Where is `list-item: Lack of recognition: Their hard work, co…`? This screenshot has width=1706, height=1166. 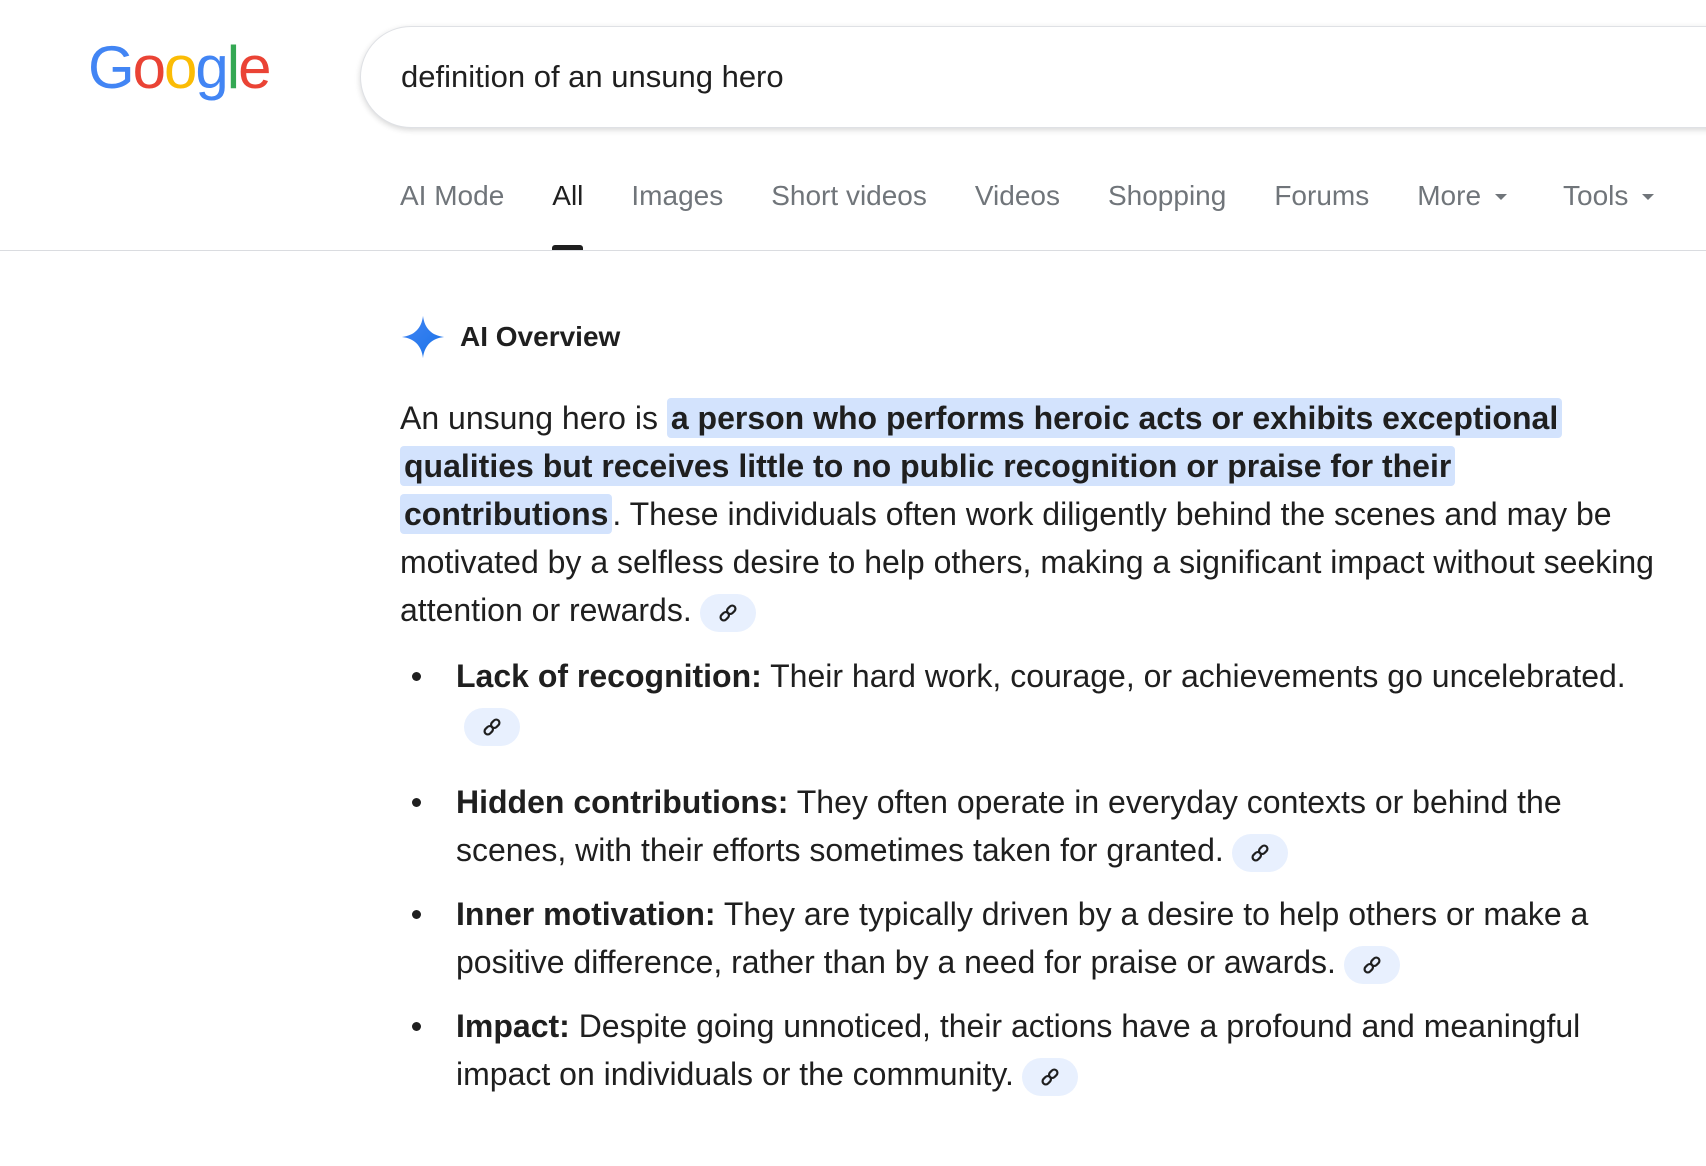 list-item: Lack of recognition: Their hard work, co… is located at coordinates (1035, 700).